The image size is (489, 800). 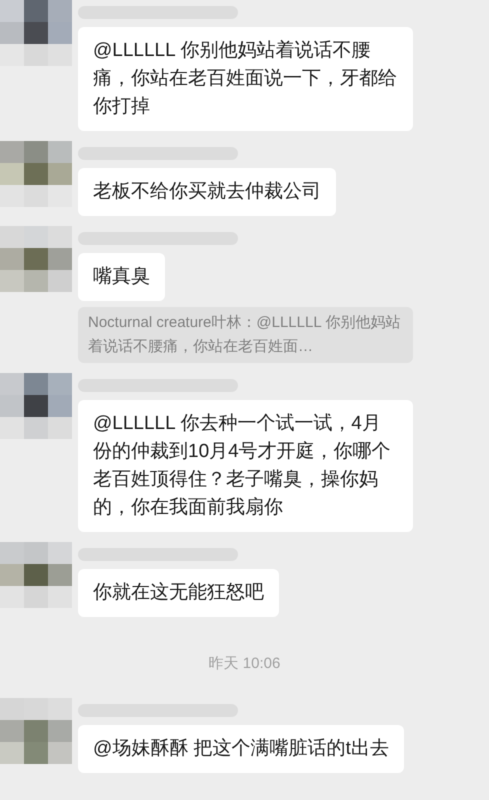 What do you see at coordinates (245, 466) in the screenshot?
I see `message-bubble: @LLLLLL 你去种一个试一试，4月份的仲裁到10月4号才开庭，你哪个老百姓顶得住？老子嘴臭，操你妈的，你在我面前我扇你` at bounding box center [245, 466].